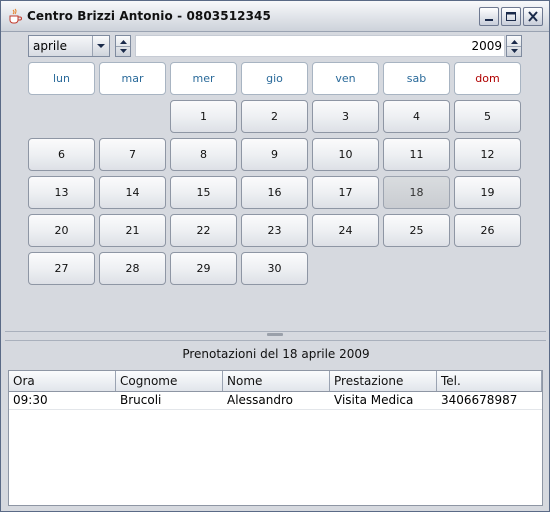 The width and height of the screenshot is (550, 512). What do you see at coordinates (416, 192) in the screenshot?
I see `day-button-18: 18` at bounding box center [416, 192].